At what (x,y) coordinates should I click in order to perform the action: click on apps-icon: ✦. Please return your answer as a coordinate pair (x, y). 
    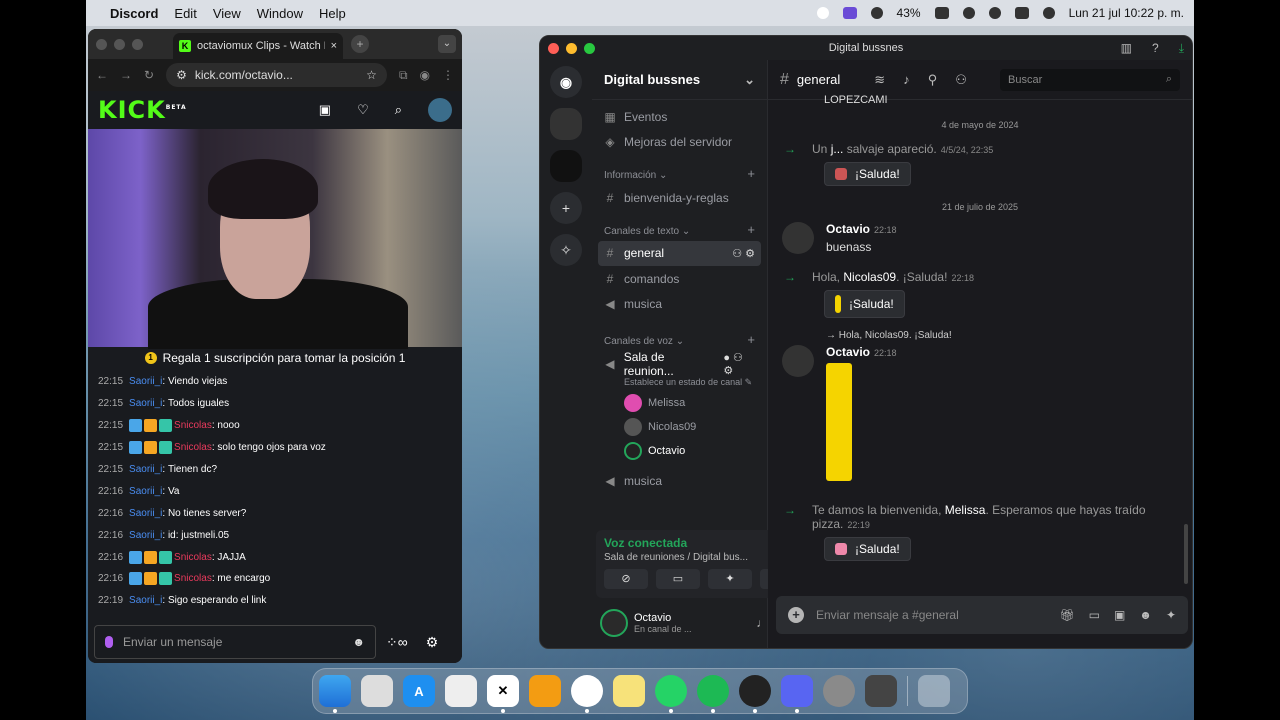
    Looking at the image, I should click on (1171, 615).